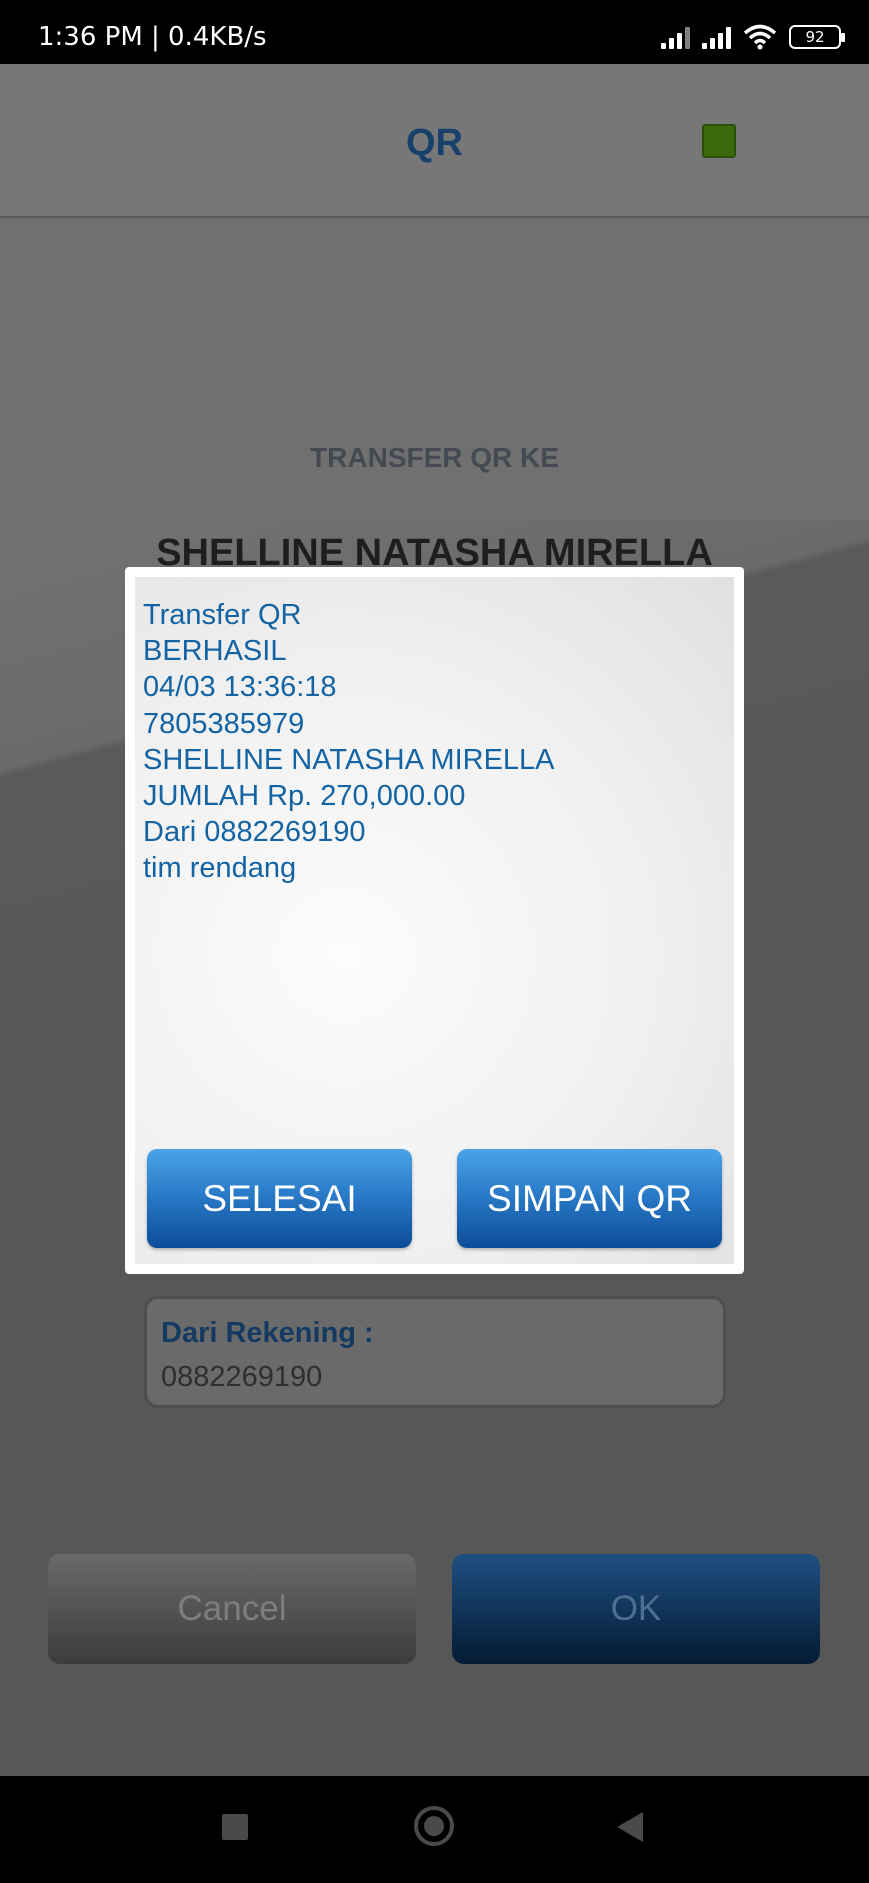 The image size is (869, 1883). What do you see at coordinates (760, 37) in the screenshot?
I see `wifi-icon` at bounding box center [760, 37].